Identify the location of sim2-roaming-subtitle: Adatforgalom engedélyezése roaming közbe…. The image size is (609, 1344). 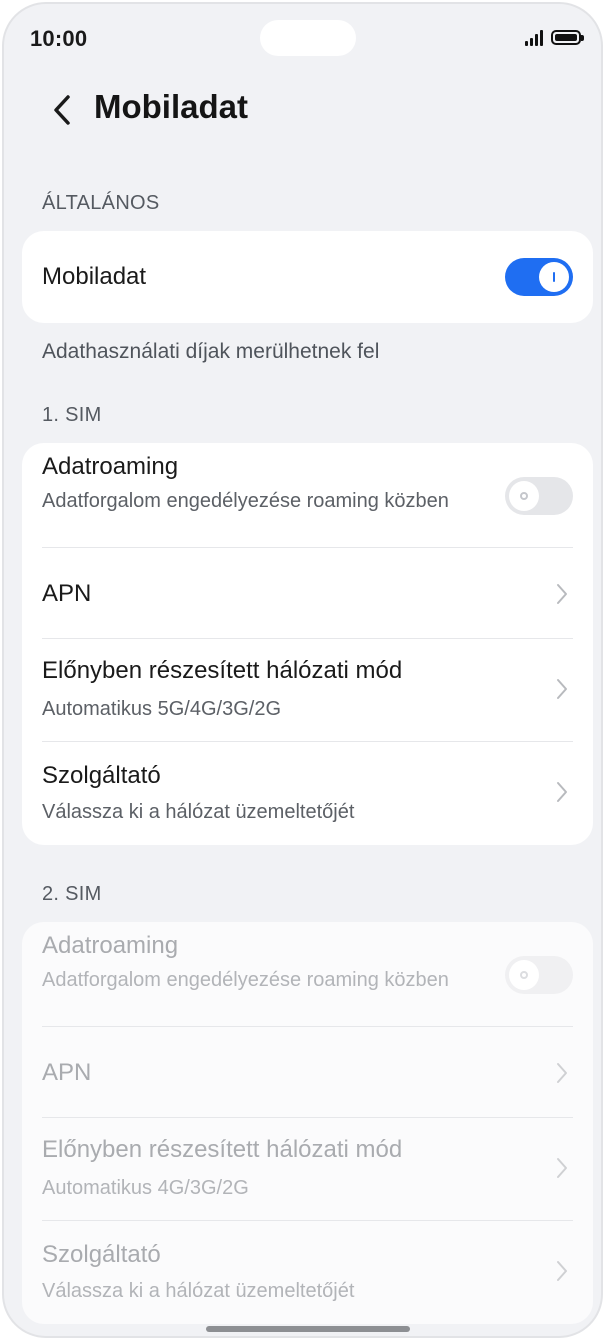
(245, 980).